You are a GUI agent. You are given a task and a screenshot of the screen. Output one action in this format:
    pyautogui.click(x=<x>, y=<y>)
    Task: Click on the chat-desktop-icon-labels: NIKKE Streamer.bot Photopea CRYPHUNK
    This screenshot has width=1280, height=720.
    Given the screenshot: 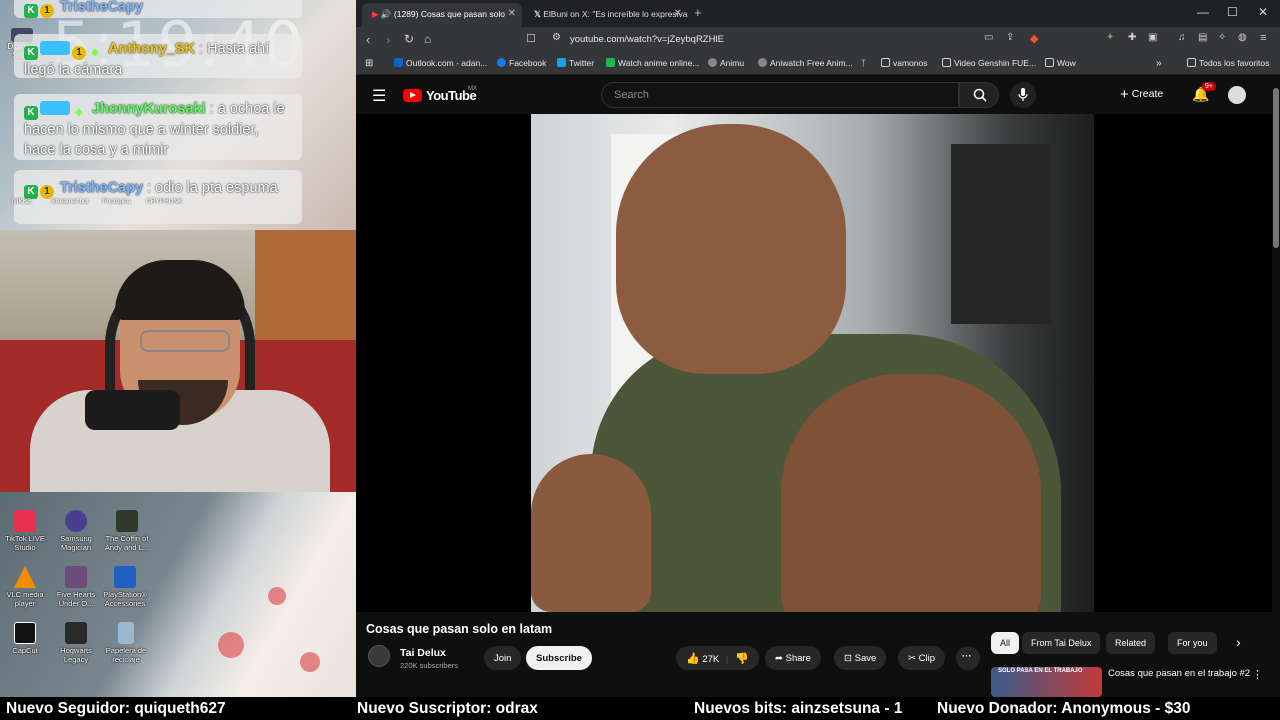 What is the action you would take?
    pyautogui.click(x=112, y=201)
    